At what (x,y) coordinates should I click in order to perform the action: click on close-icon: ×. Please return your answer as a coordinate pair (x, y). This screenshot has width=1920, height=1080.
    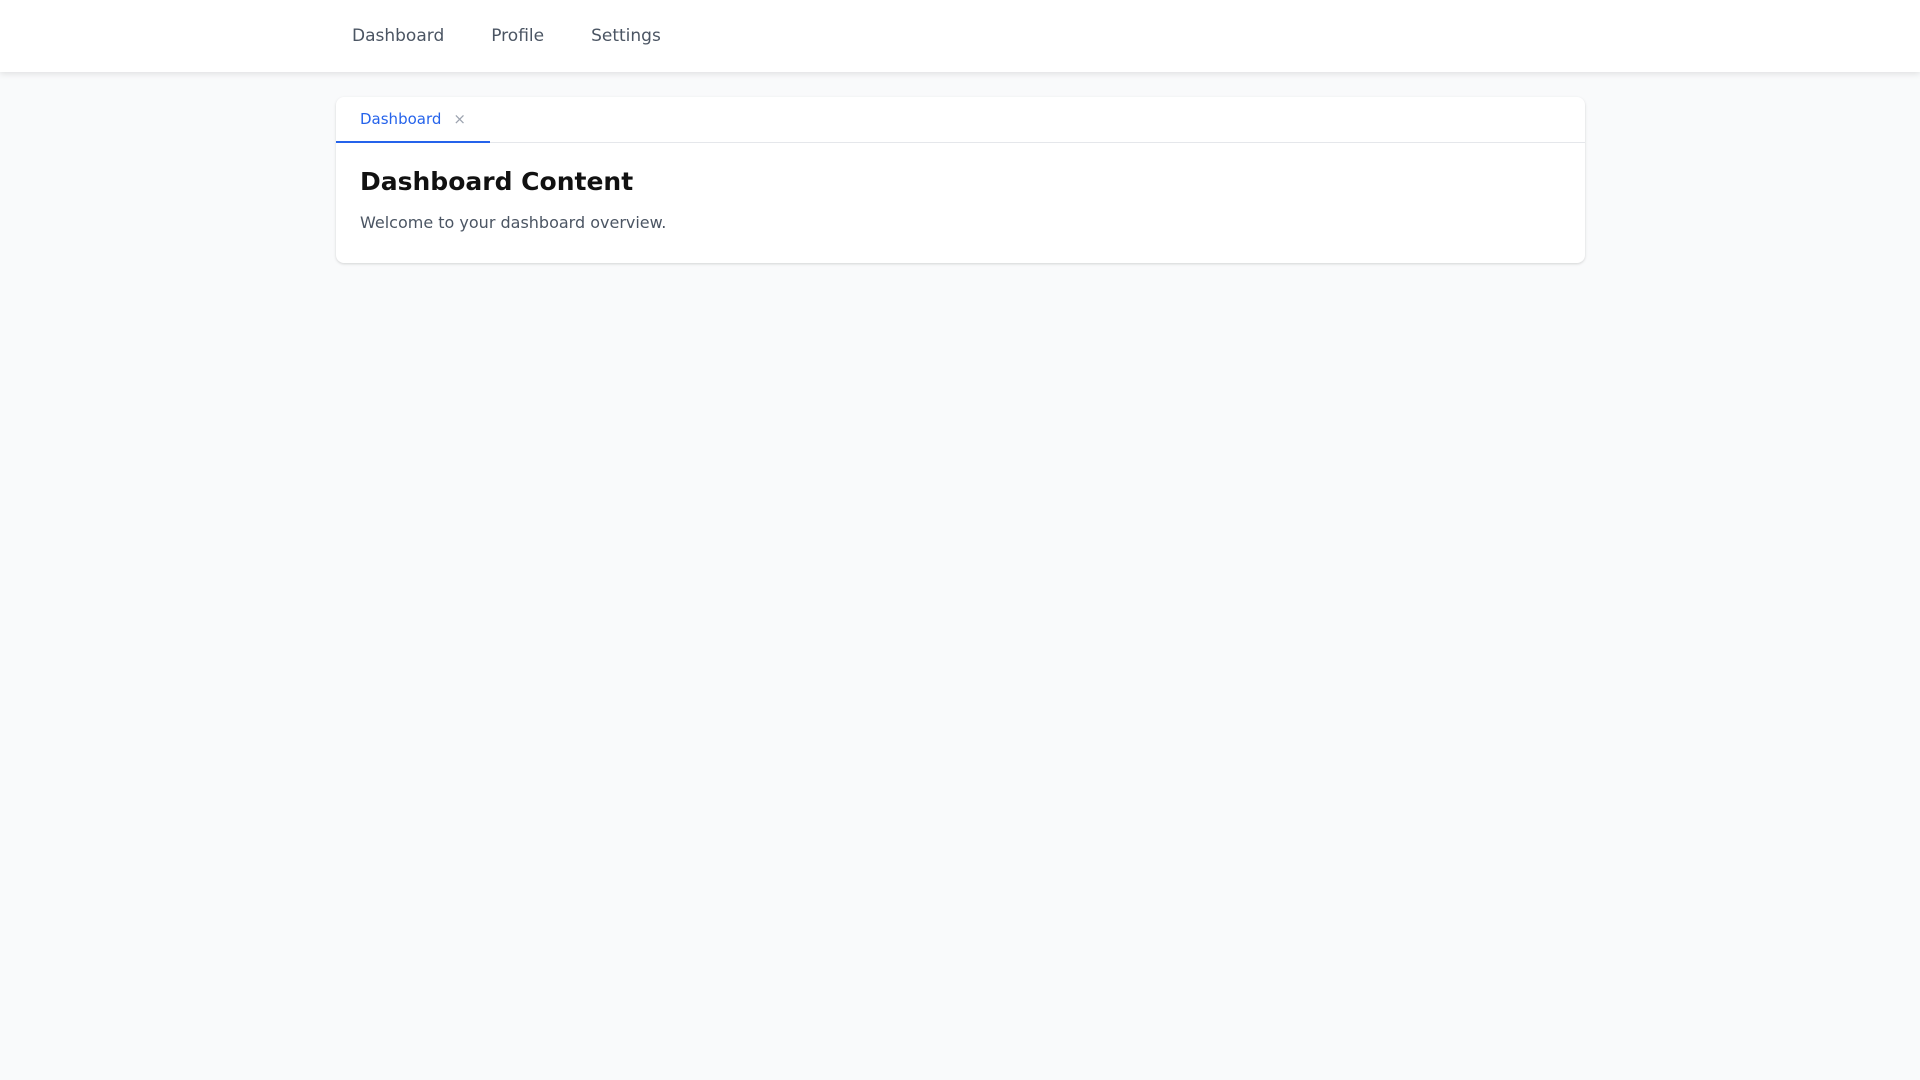
    Looking at the image, I should click on (459, 119).